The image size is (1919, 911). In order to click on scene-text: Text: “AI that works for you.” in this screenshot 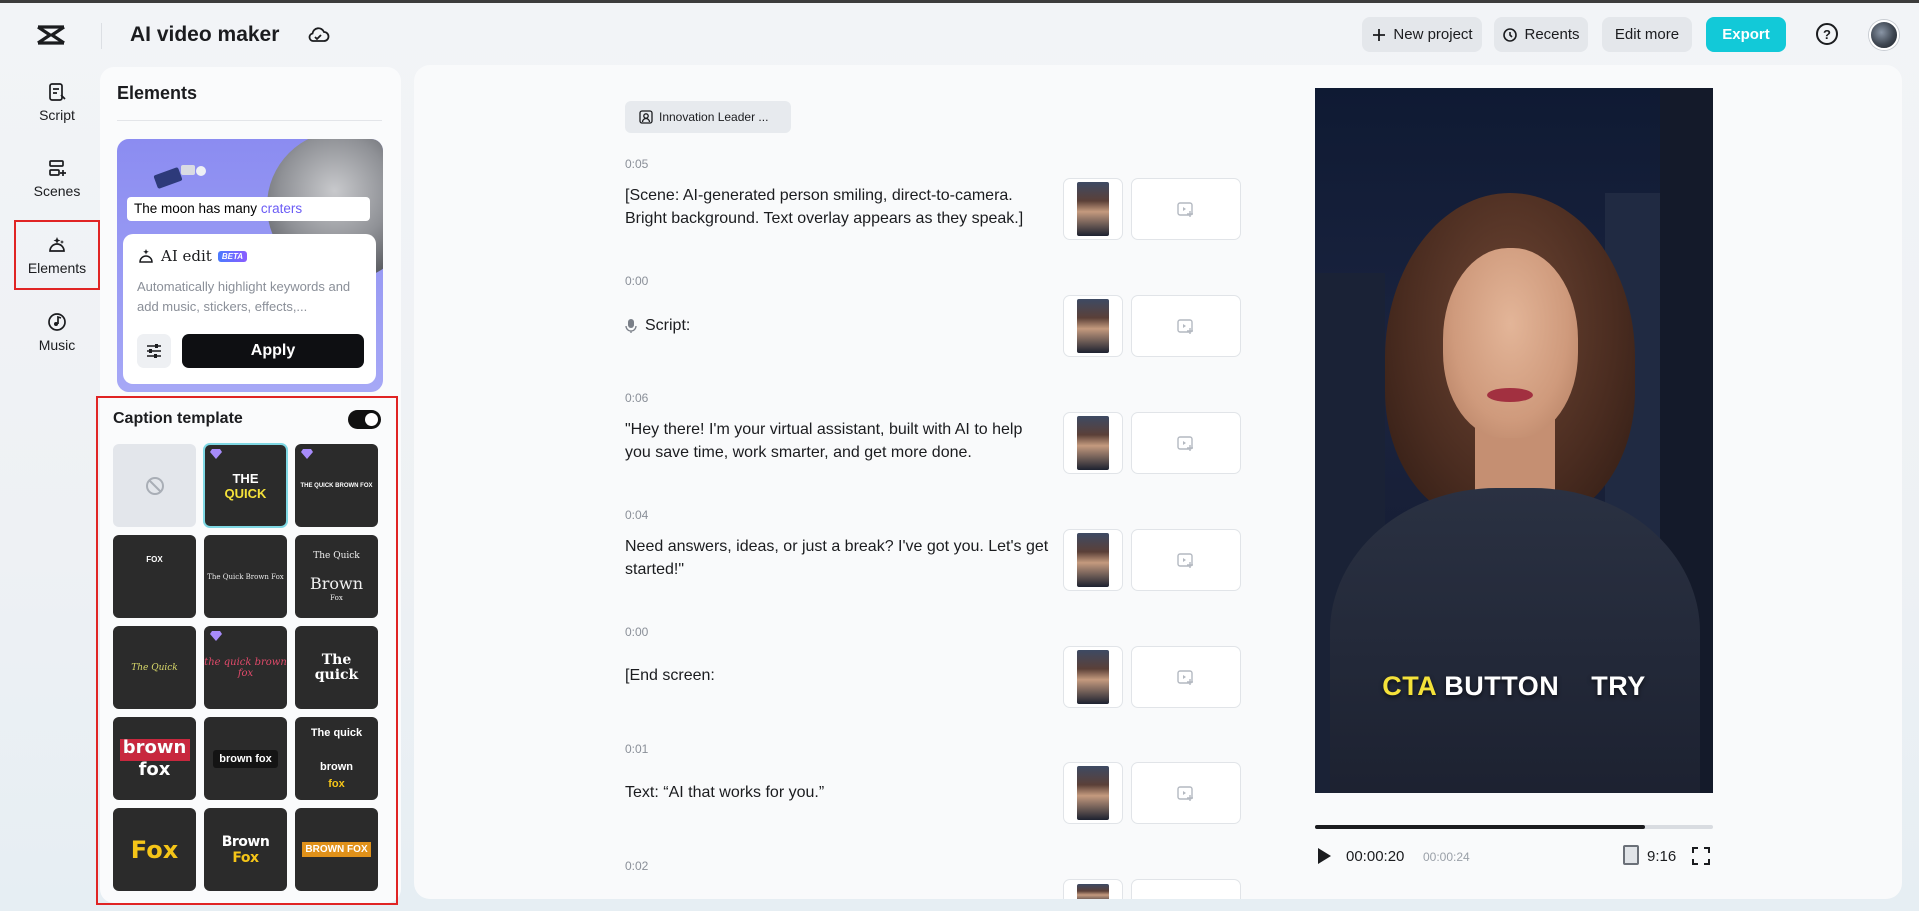, I will do `click(837, 792)`.